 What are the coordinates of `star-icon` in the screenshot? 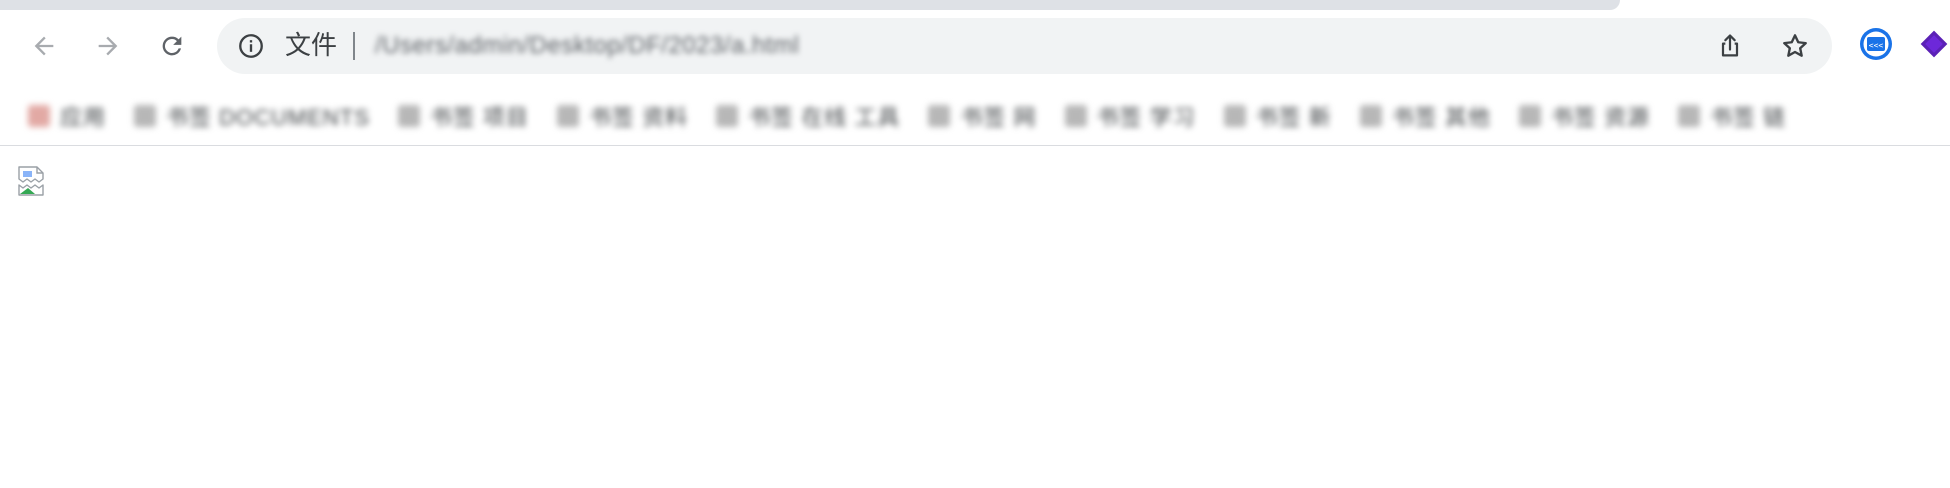 It's located at (1795, 45).